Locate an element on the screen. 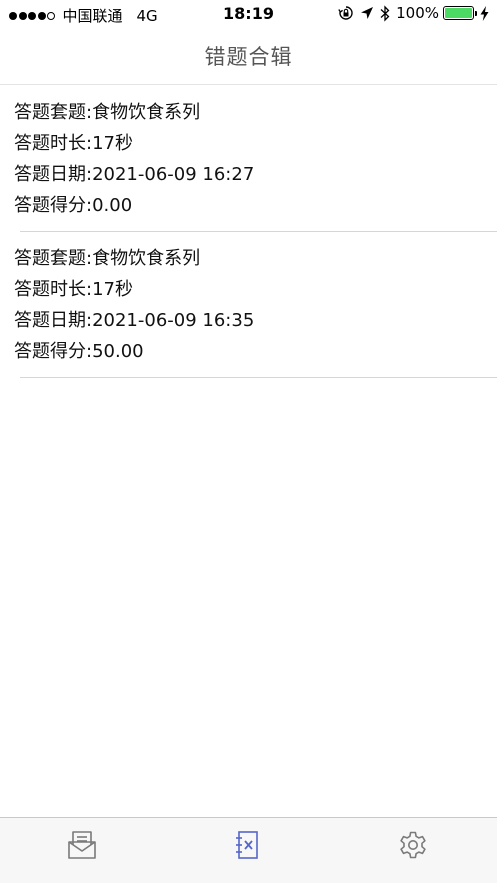 The width and height of the screenshot is (497, 883). tab-settings is located at coordinates (413, 845).